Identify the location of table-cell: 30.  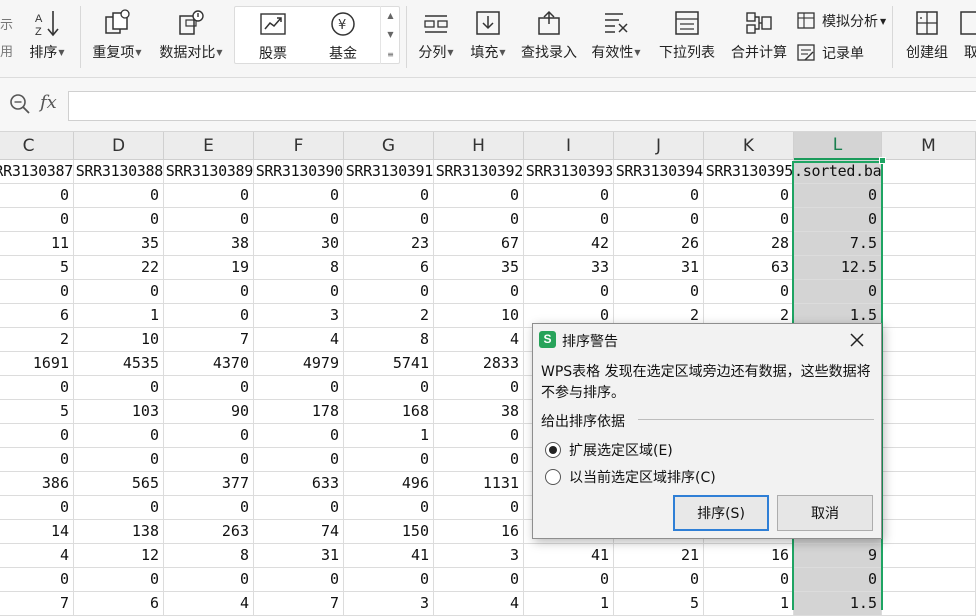
(299, 244).